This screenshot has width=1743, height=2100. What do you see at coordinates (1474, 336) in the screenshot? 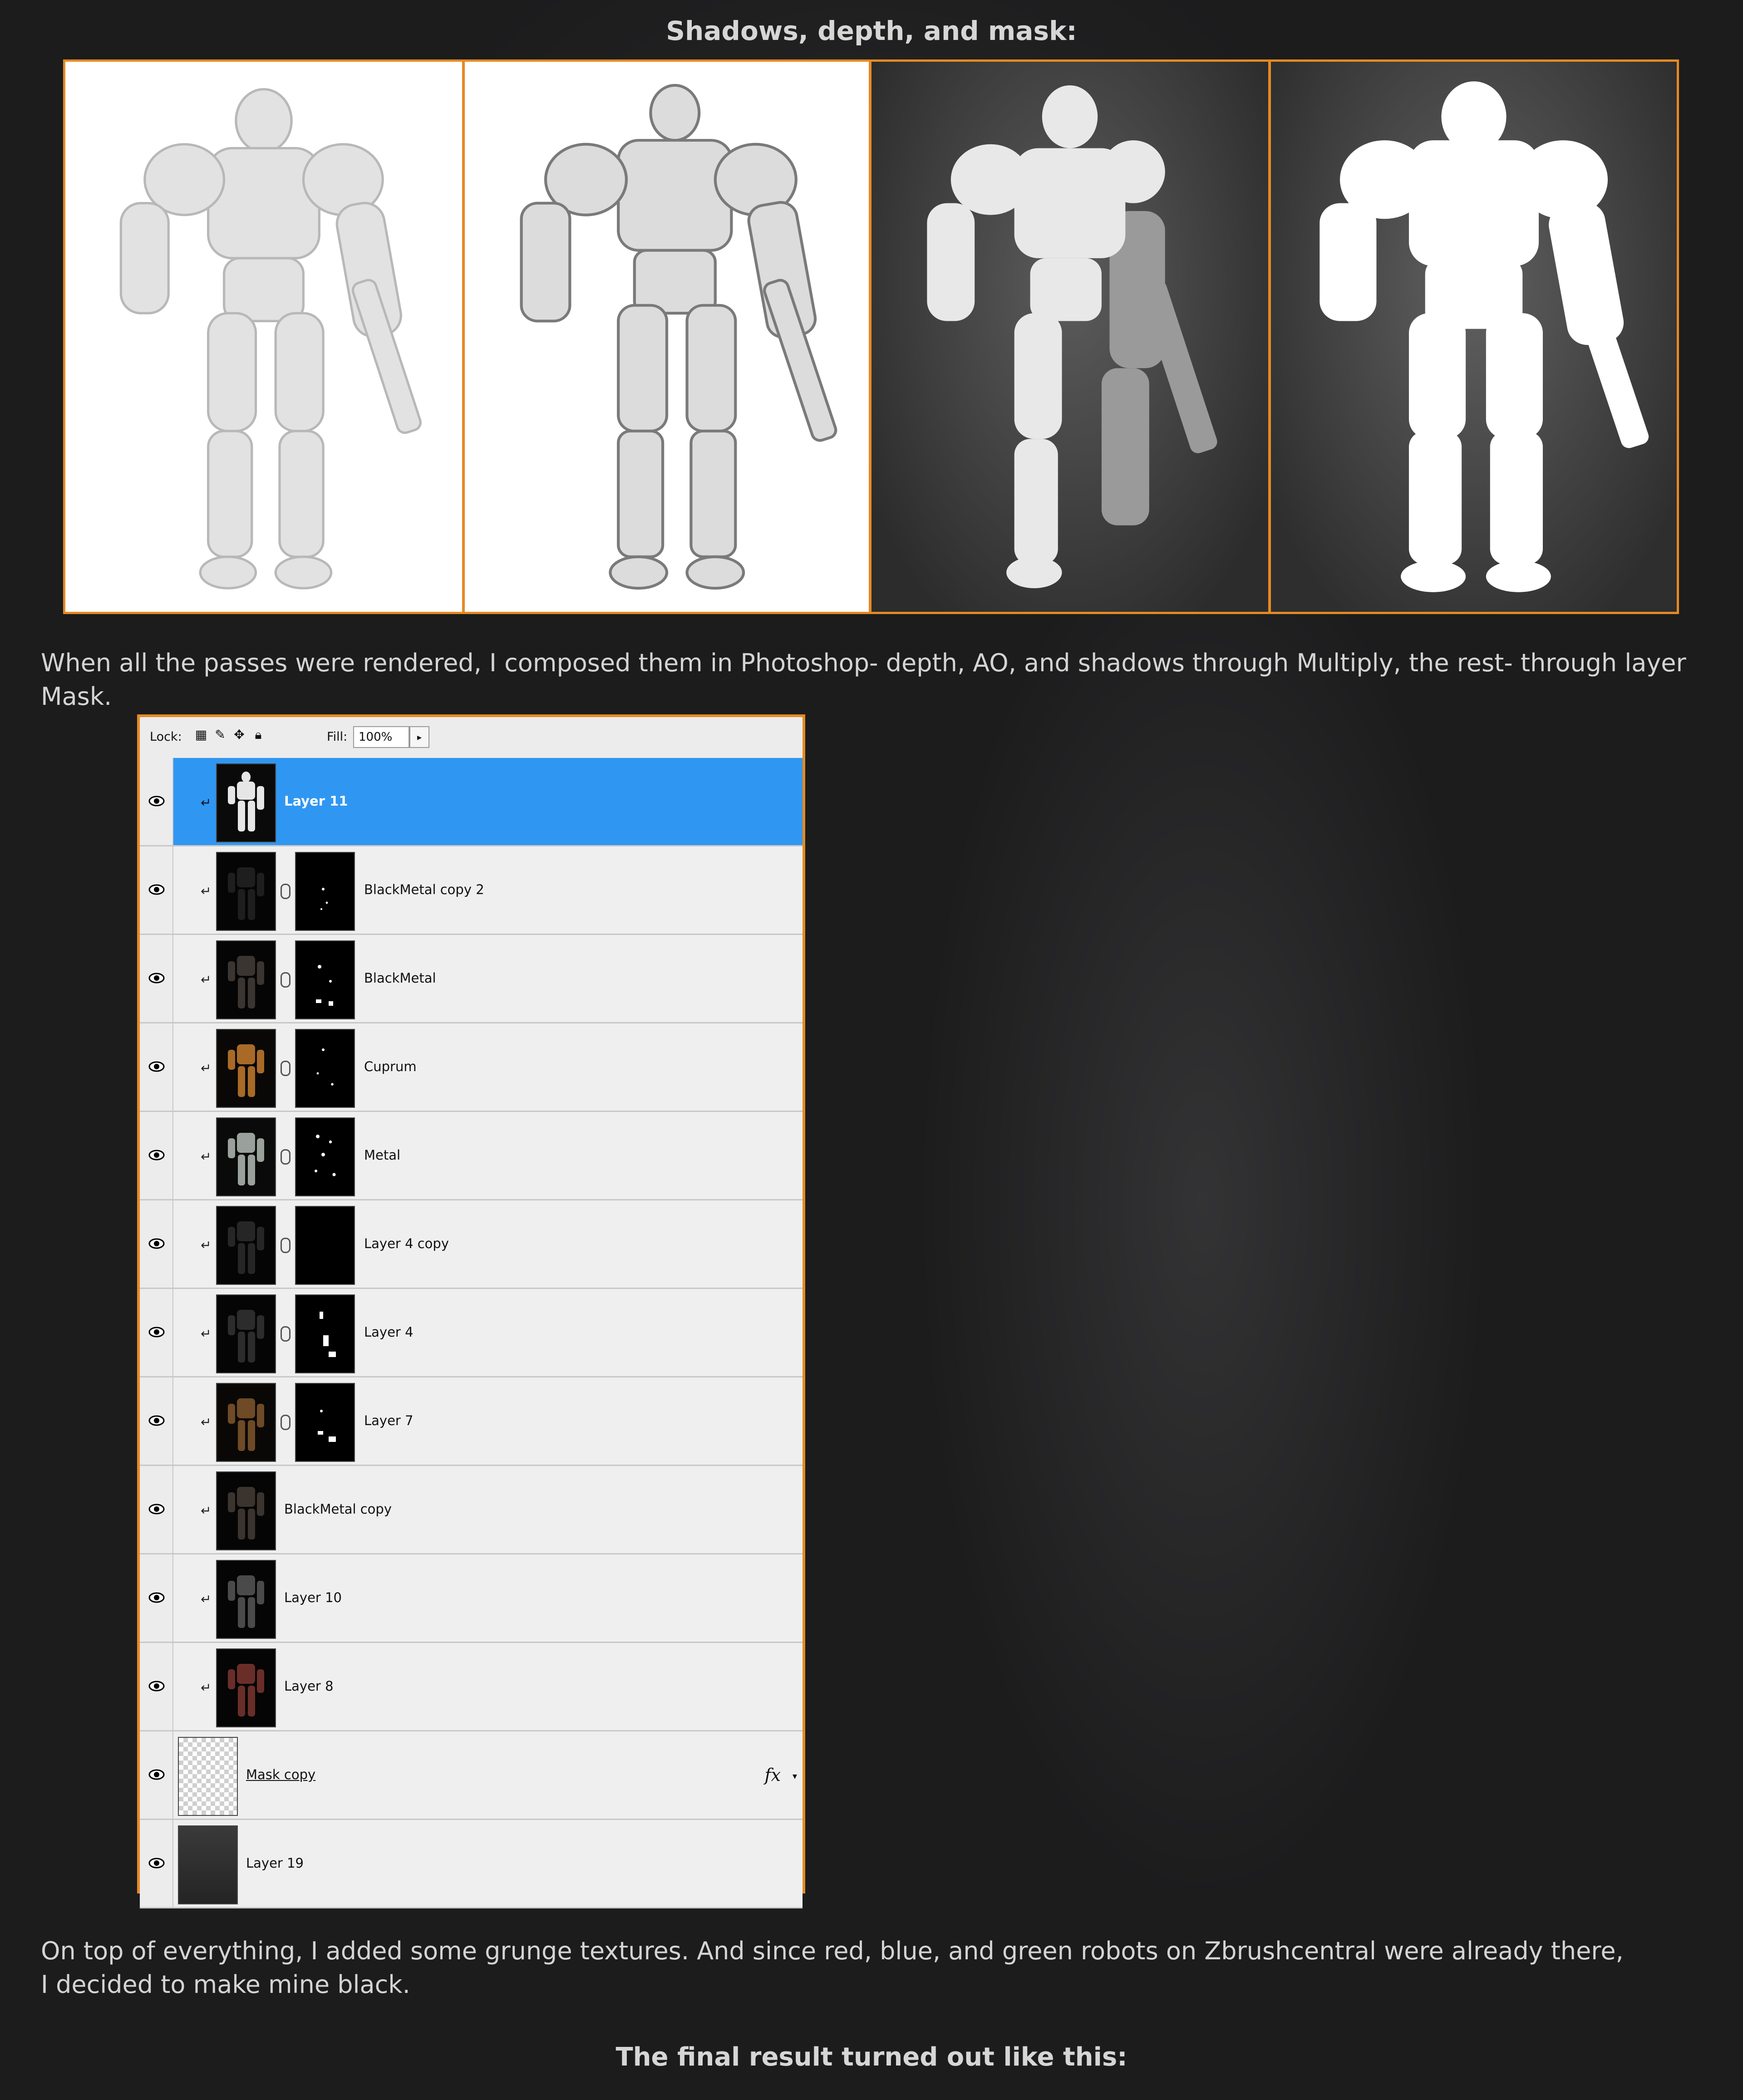
I see `render-pass-mask-image` at bounding box center [1474, 336].